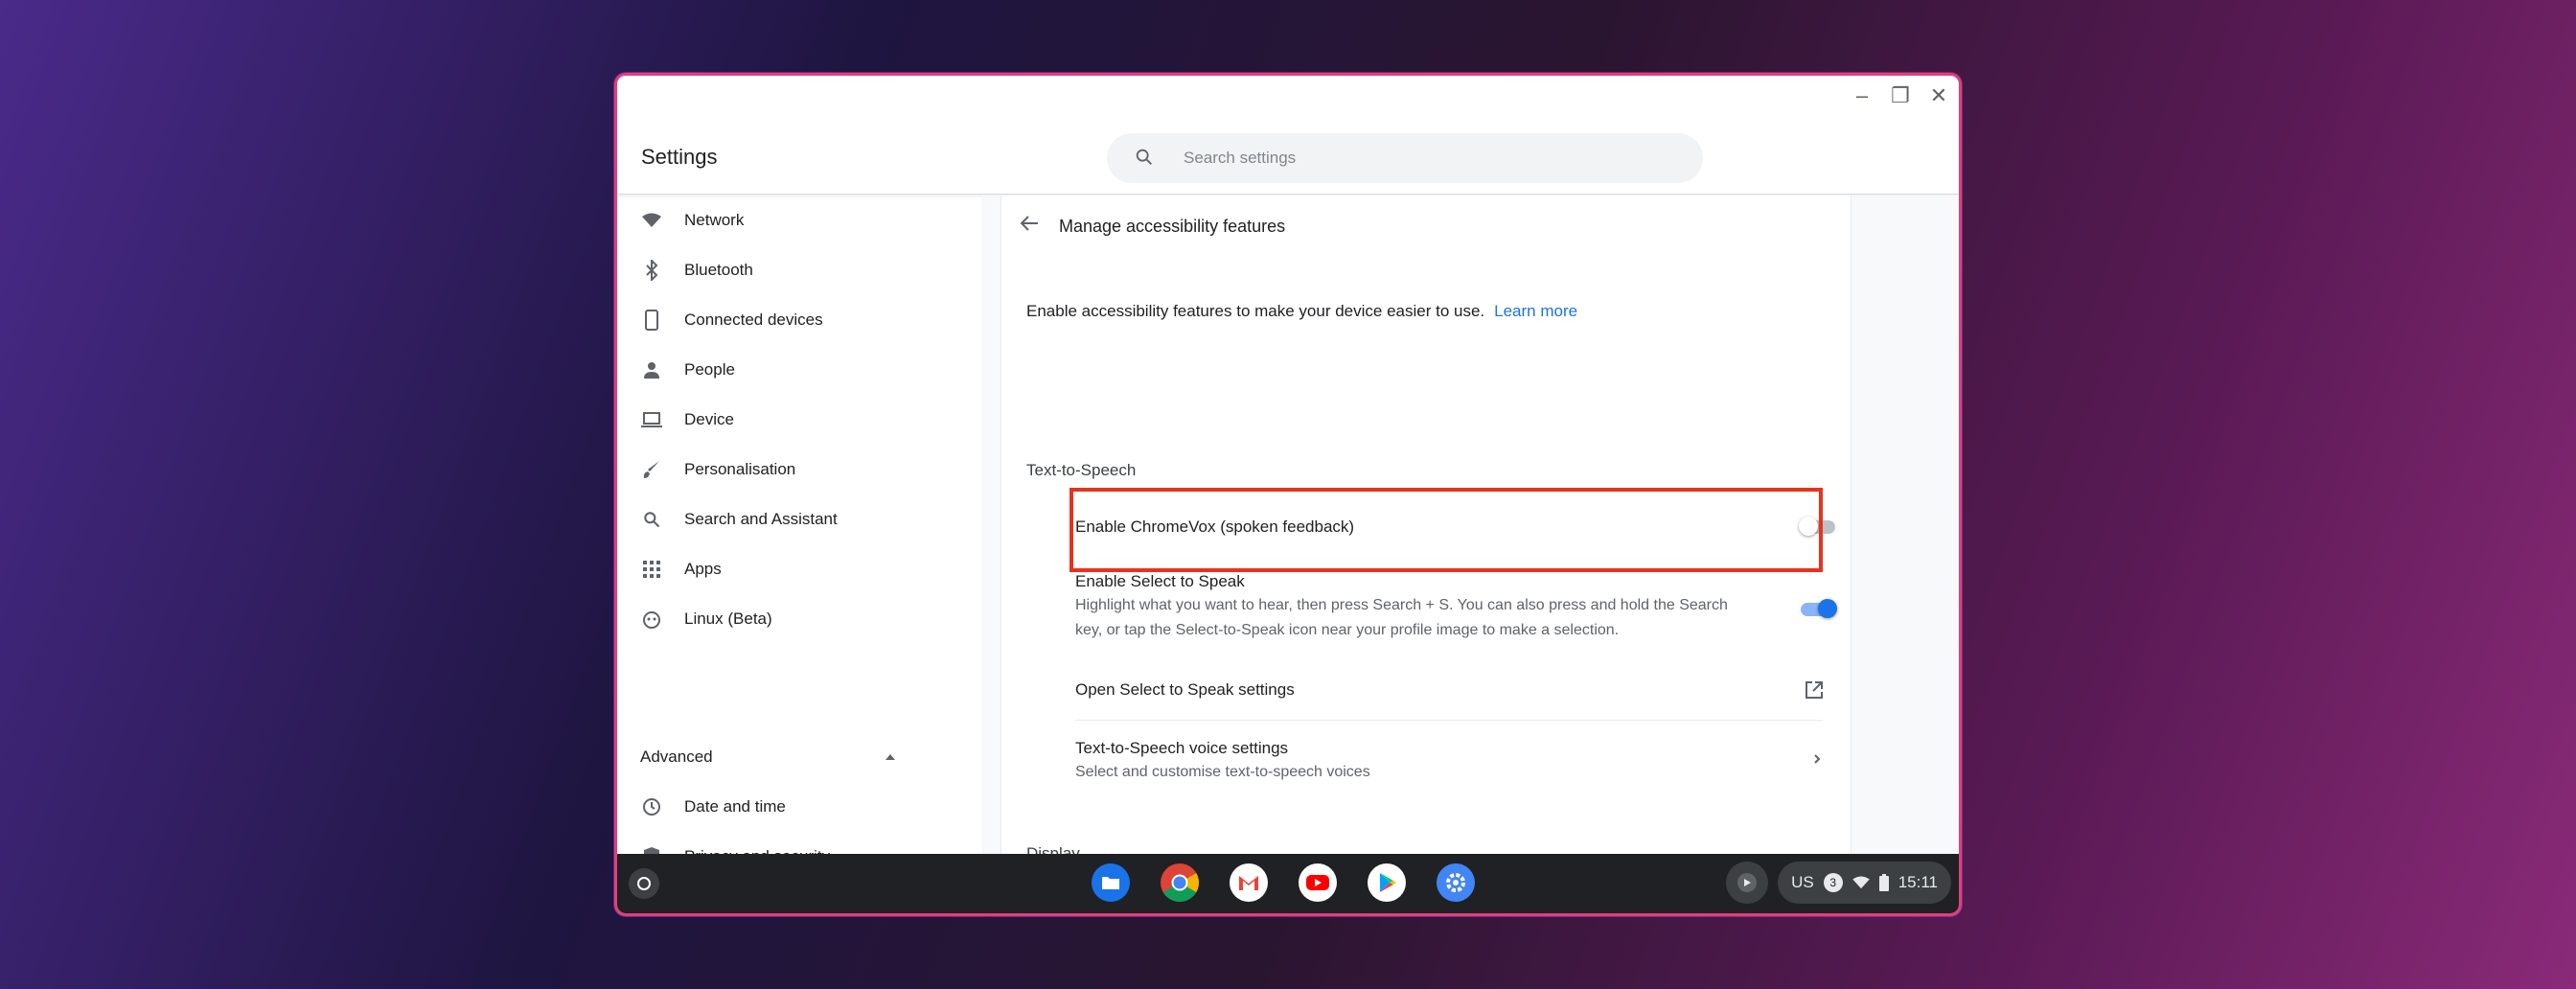 Image resolution: width=2576 pixels, height=989 pixels. Describe the element at coordinates (1185, 690) in the screenshot. I see `open-select-to-speak-settings: Open Select to Speak settings` at that location.